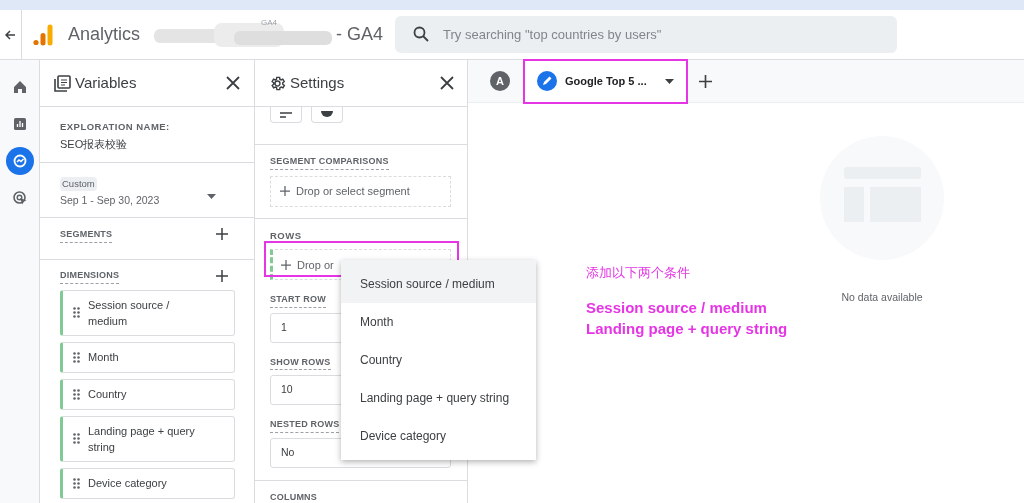  Describe the element at coordinates (104, 34) in the screenshot. I see `app-name: Analytics` at that location.